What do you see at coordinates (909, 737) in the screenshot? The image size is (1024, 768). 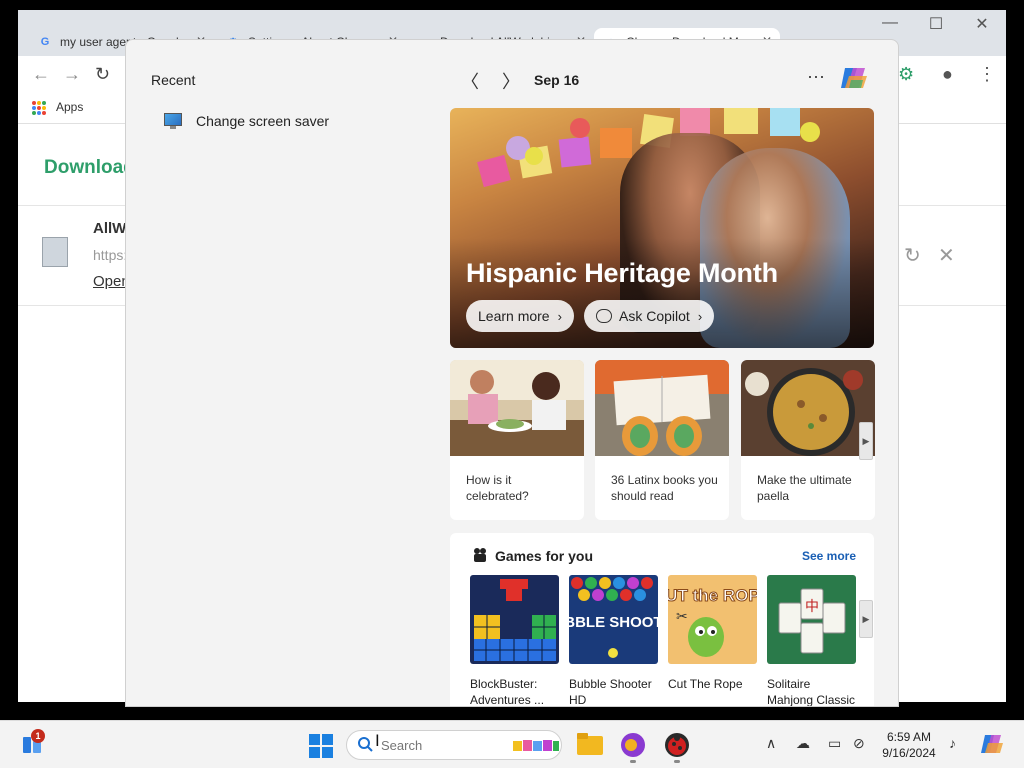 I see `clock-time: 6:59 AM` at bounding box center [909, 737].